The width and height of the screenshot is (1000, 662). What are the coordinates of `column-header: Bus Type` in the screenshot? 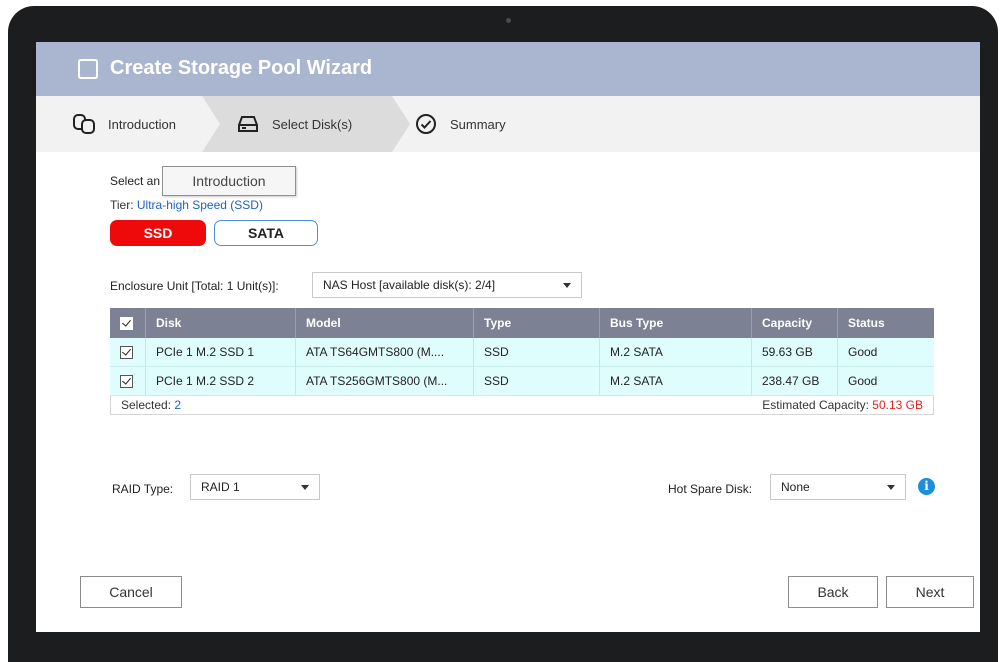 It's located at (676, 323).